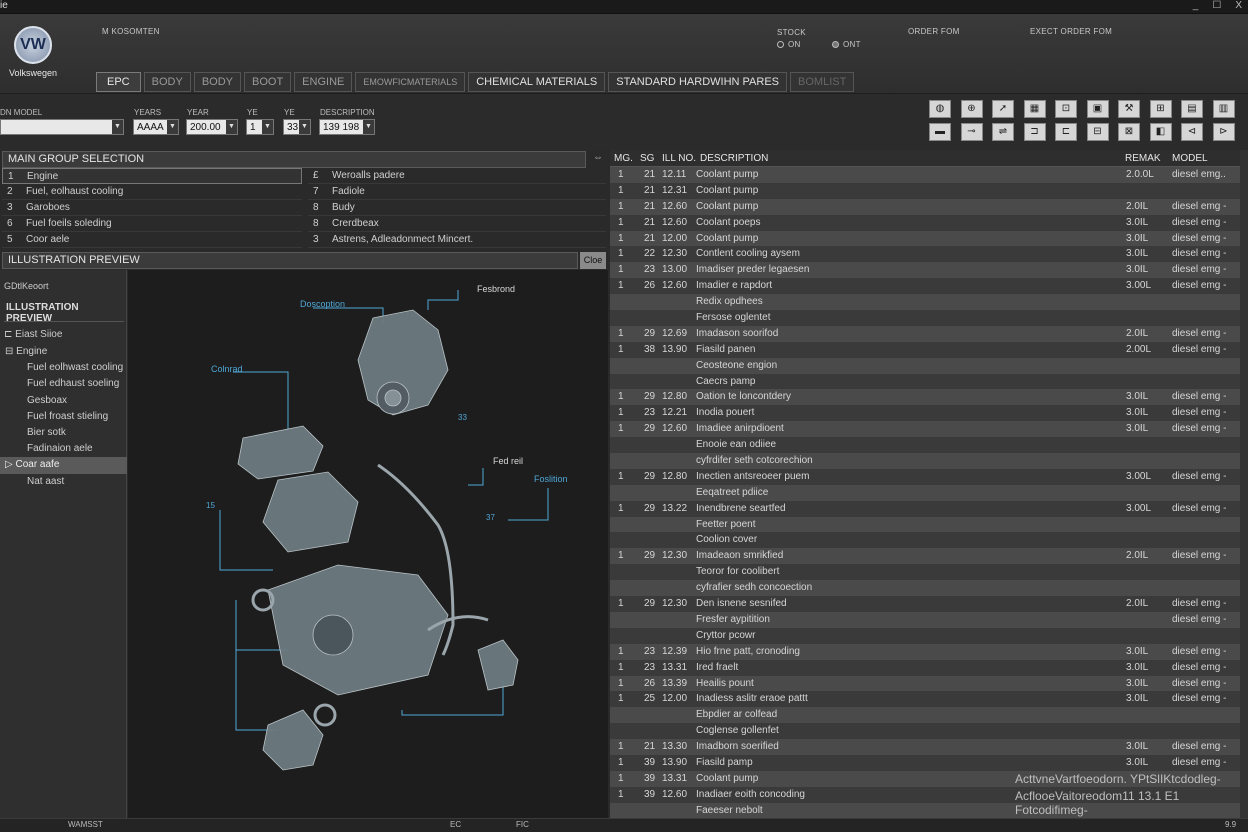 The width and height of the screenshot is (1248, 832). What do you see at coordinates (925, 349) in the screenshot?
I see `table-row: 1 38 13.90 Fiasild panen 2.00L diesel emg -` at bounding box center [925, 349].